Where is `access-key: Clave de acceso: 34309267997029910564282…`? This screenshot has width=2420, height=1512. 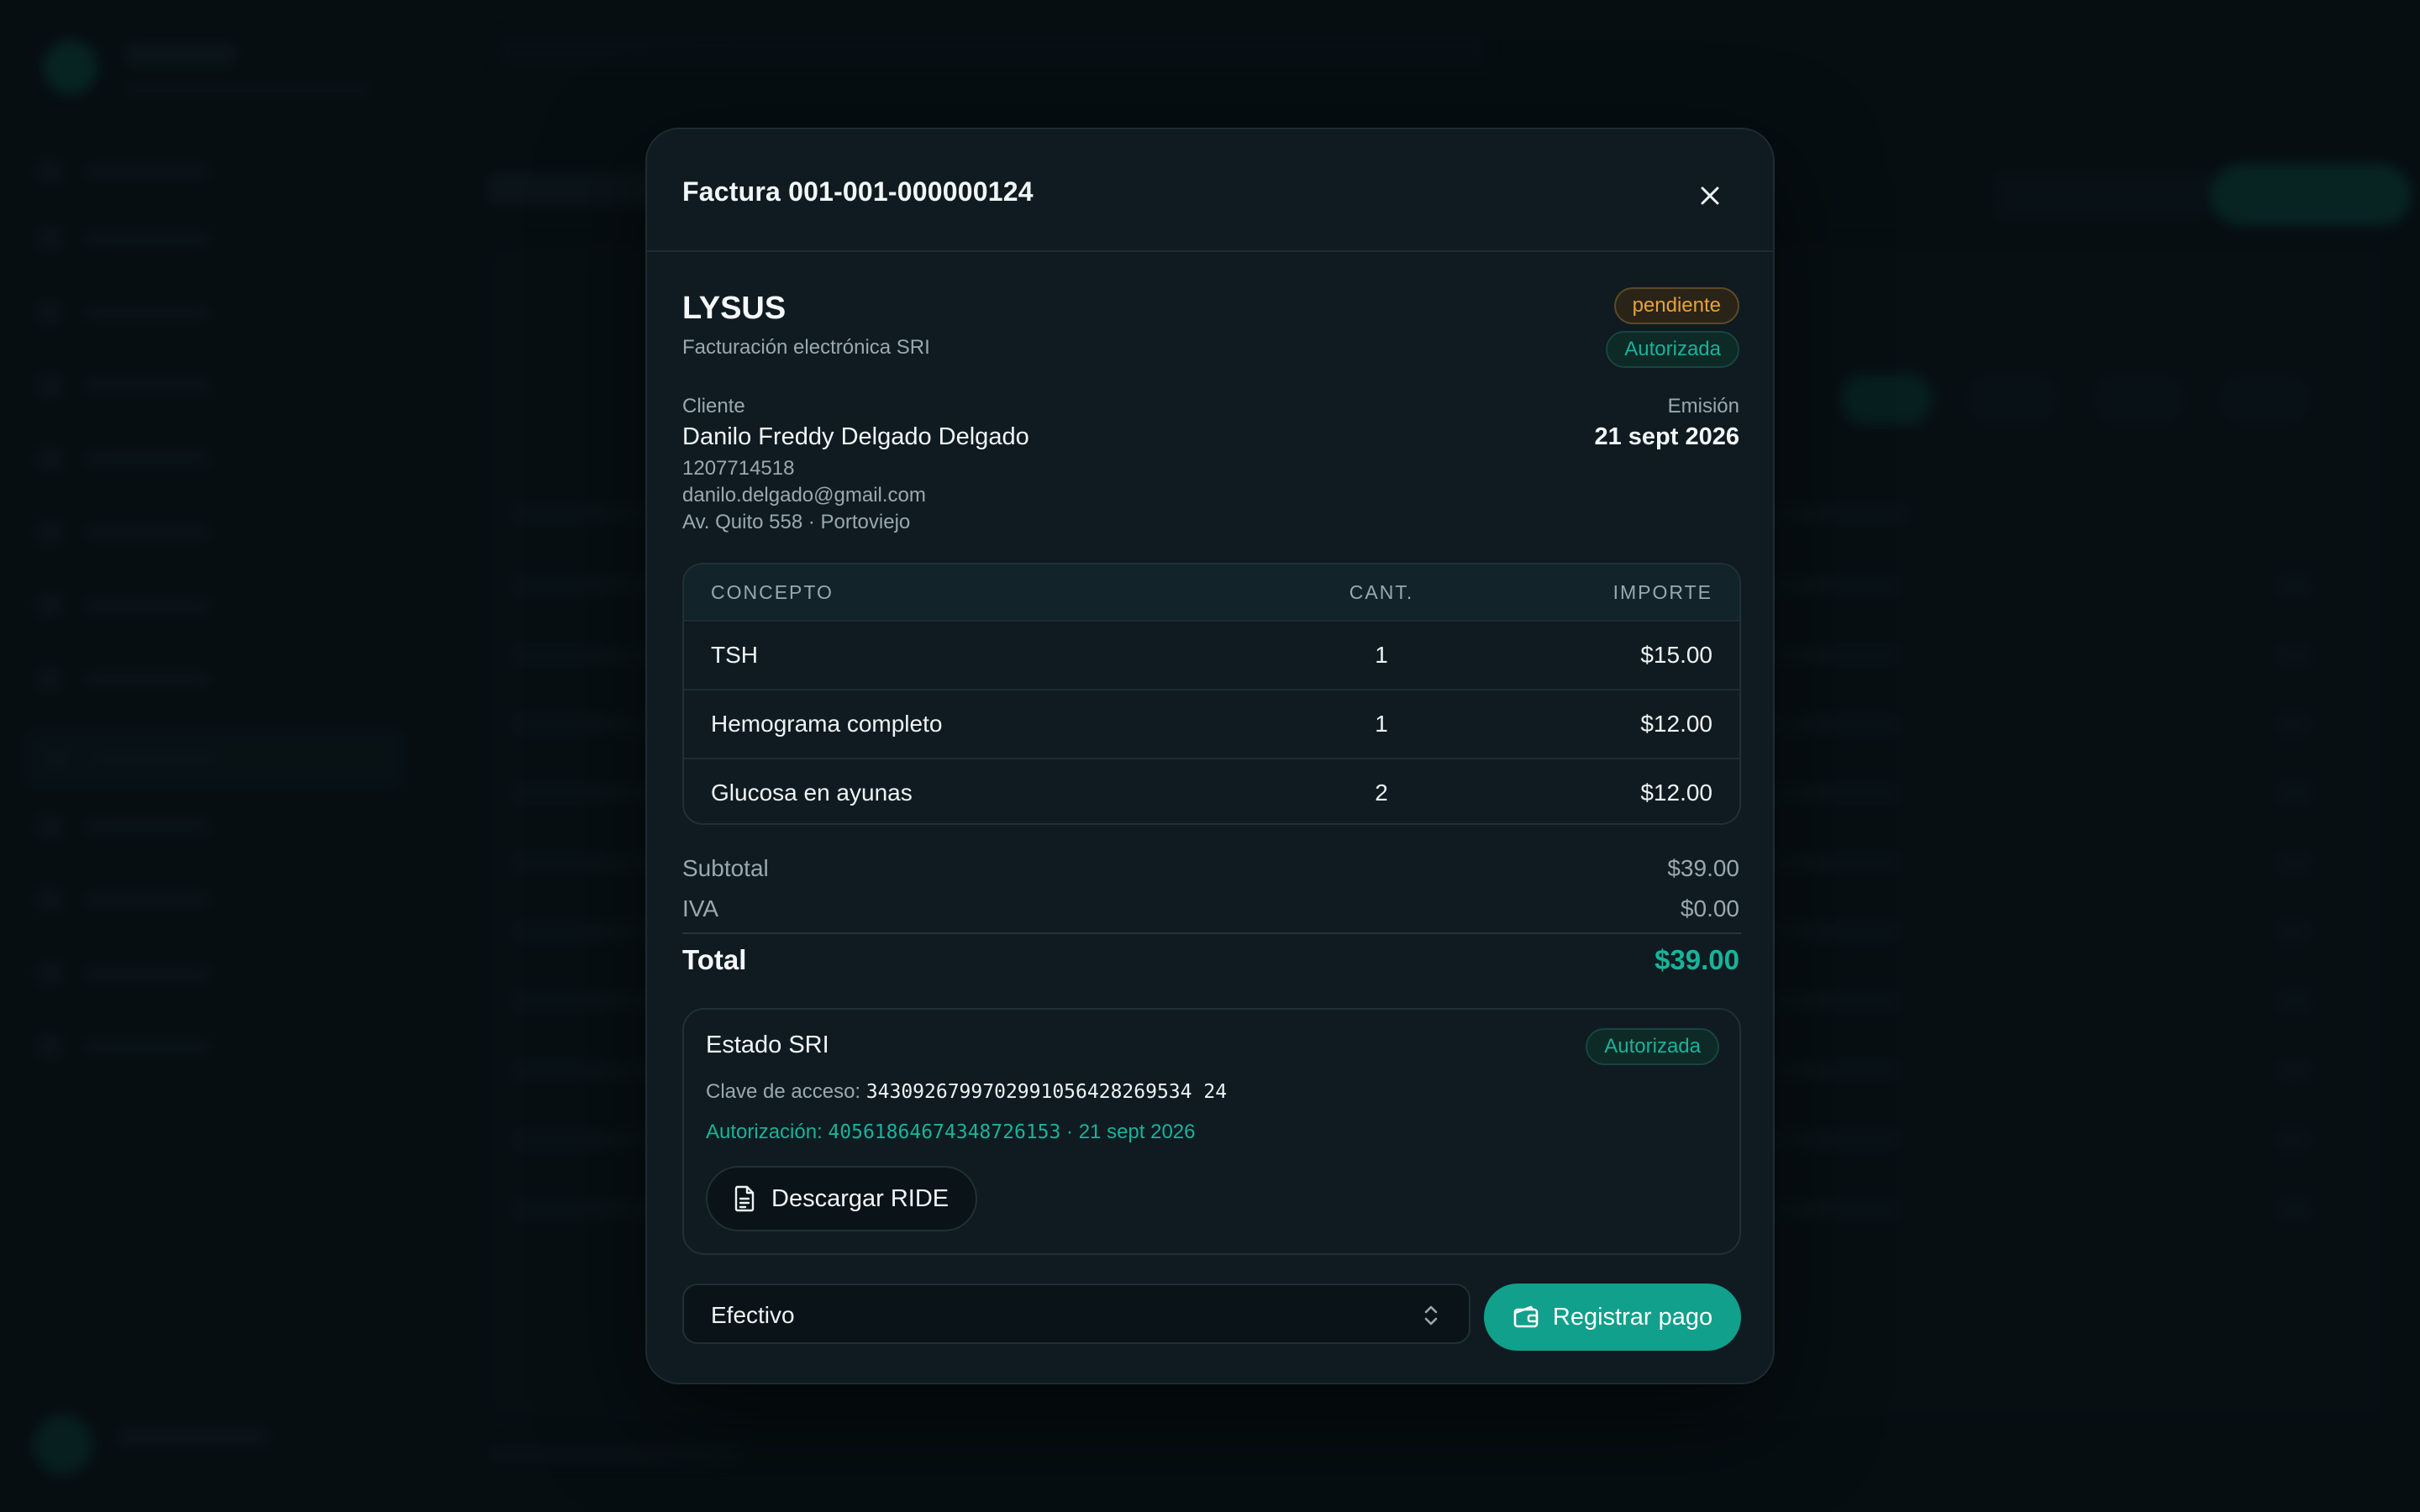 access-key: Clave de acceso: 34309267997029910564282… is located at coordinates (966, 1092).